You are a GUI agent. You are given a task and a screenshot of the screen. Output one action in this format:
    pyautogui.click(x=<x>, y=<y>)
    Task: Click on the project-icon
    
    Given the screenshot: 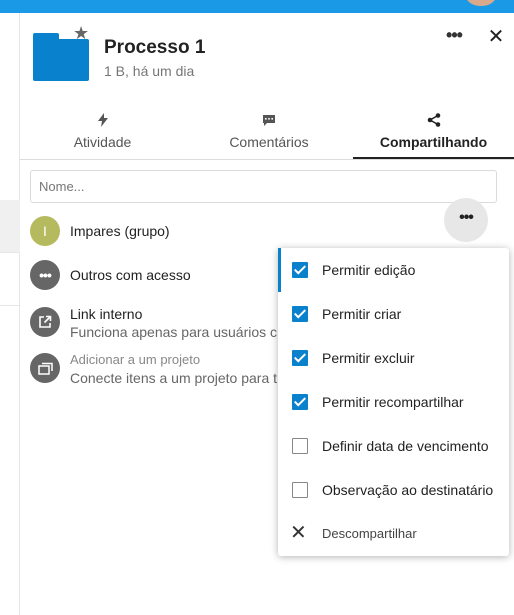 What is the action you would take?
    pyautogui.click(x=45, y=368)
    